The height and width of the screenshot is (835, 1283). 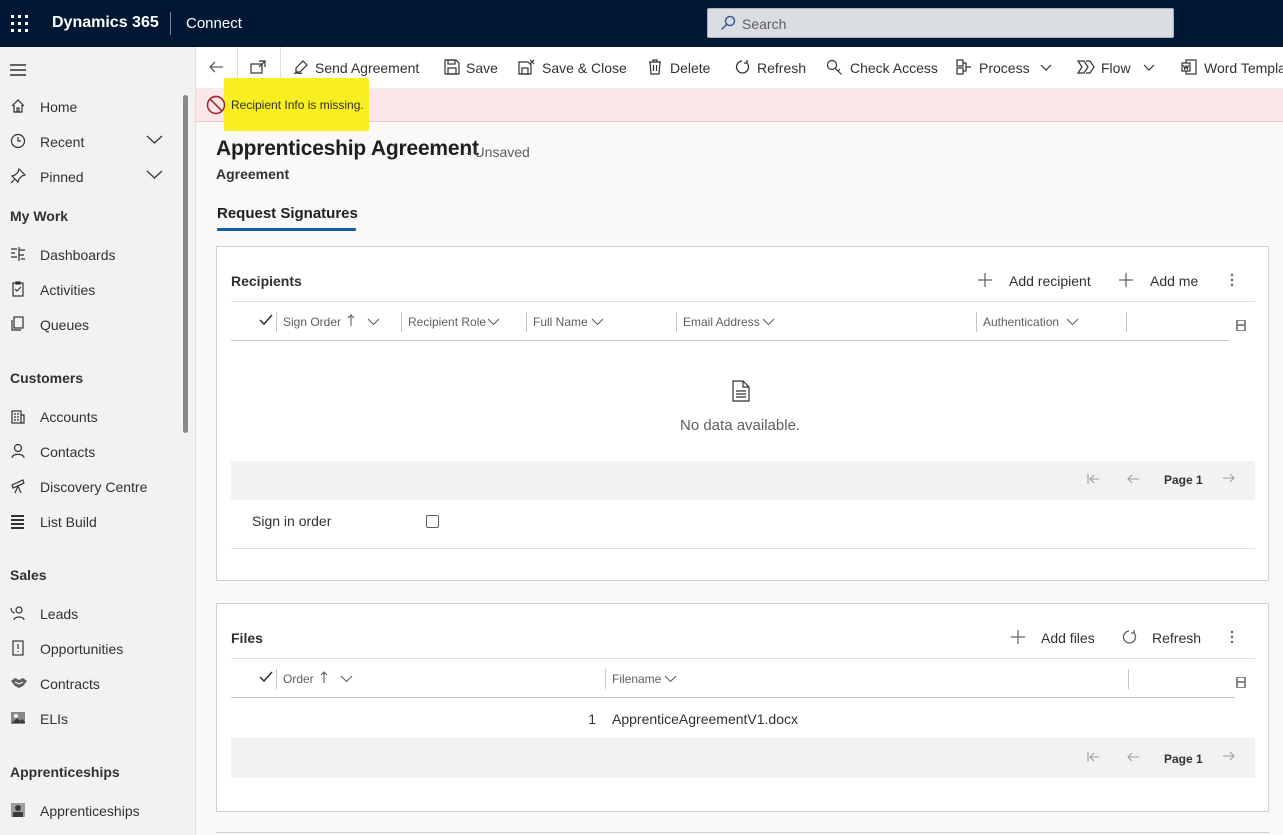 What do you see at coordinates (287, 213) in the screenshot?
I see `tab-request-signatures: Request Signatures` at bounding box center [287, 213].